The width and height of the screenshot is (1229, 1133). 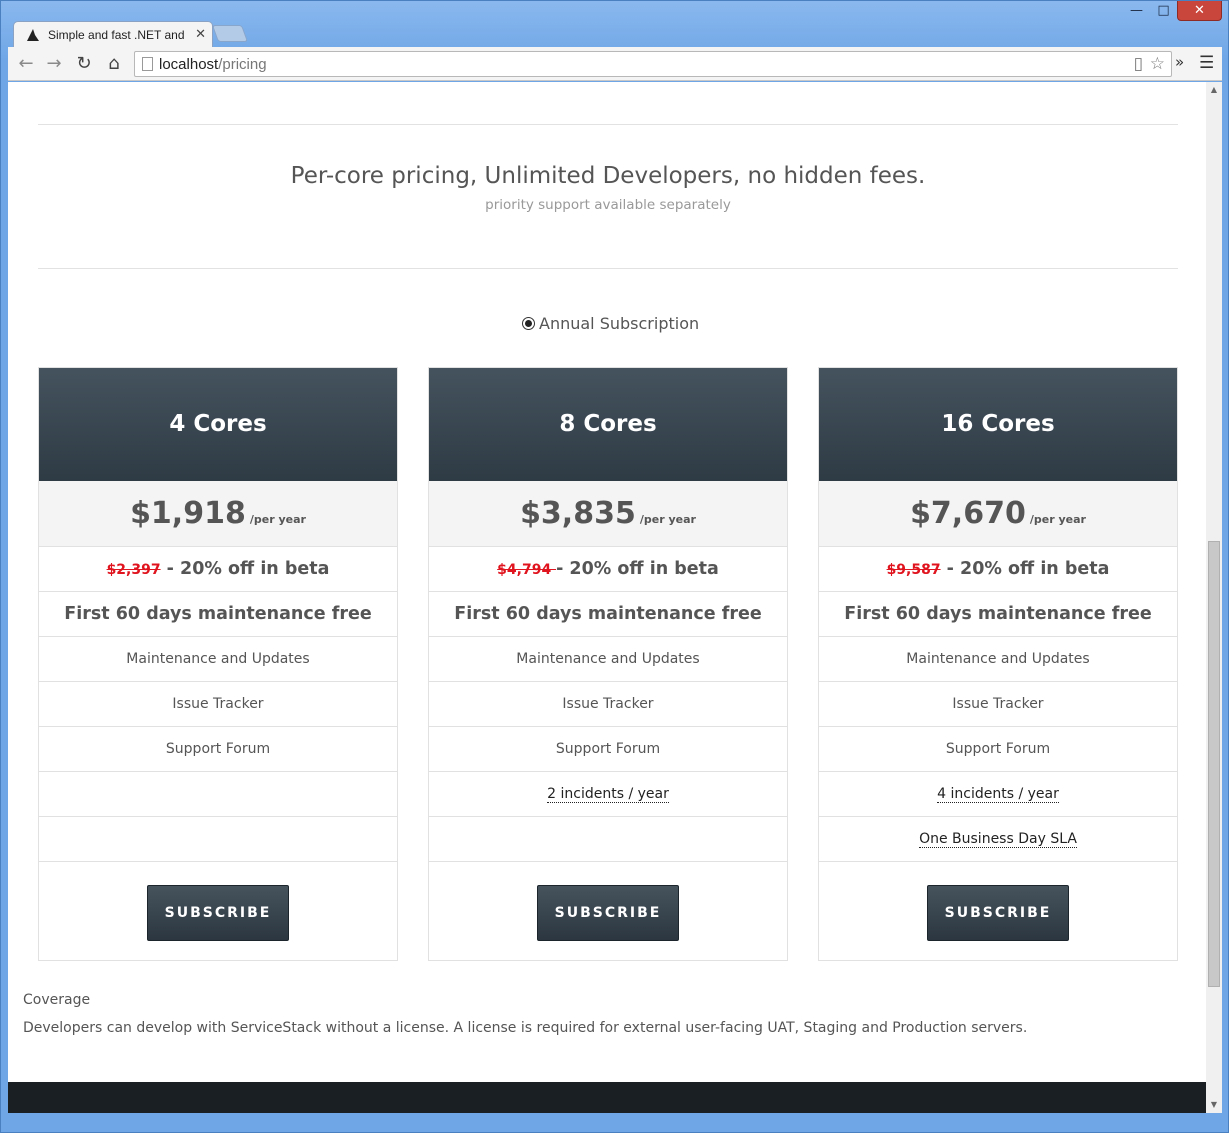 I want to click on feature-incidents: 4 incidents / year, so click(x=998, y=794).